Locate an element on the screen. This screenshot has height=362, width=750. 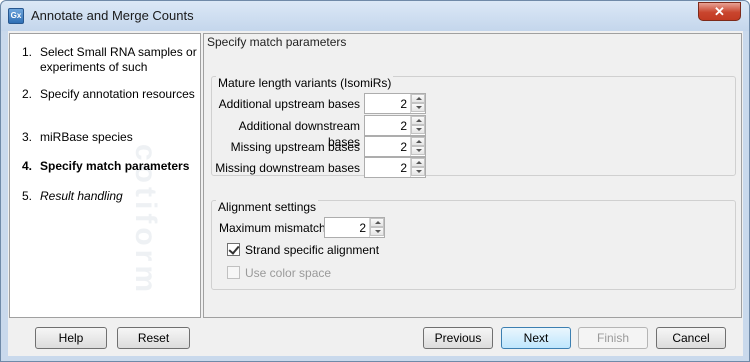
step-number: 4. is located at coordinates (27, 166).